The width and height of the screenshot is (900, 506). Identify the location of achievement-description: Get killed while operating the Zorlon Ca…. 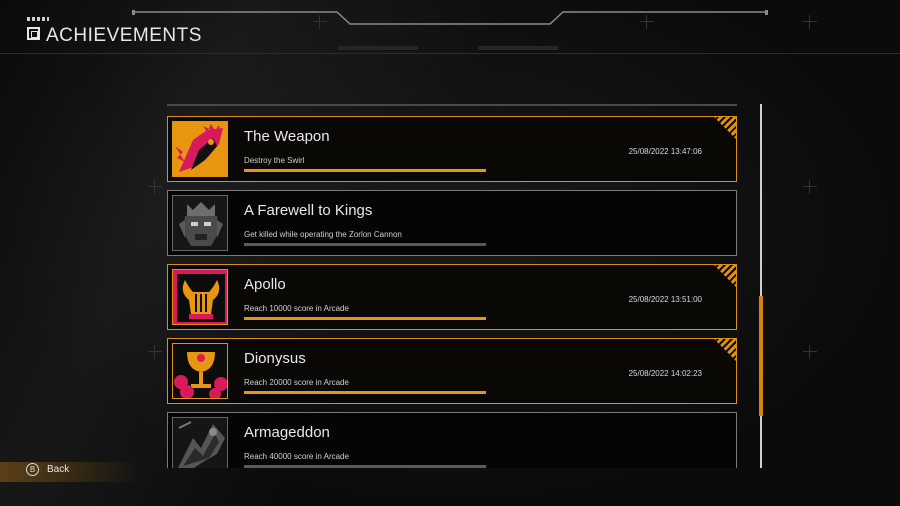
(323, 234).